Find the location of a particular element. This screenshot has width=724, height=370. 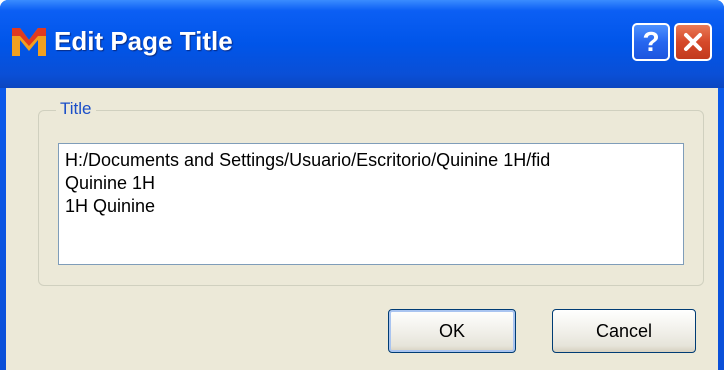

close-icon is located at coordinates (693, 42).